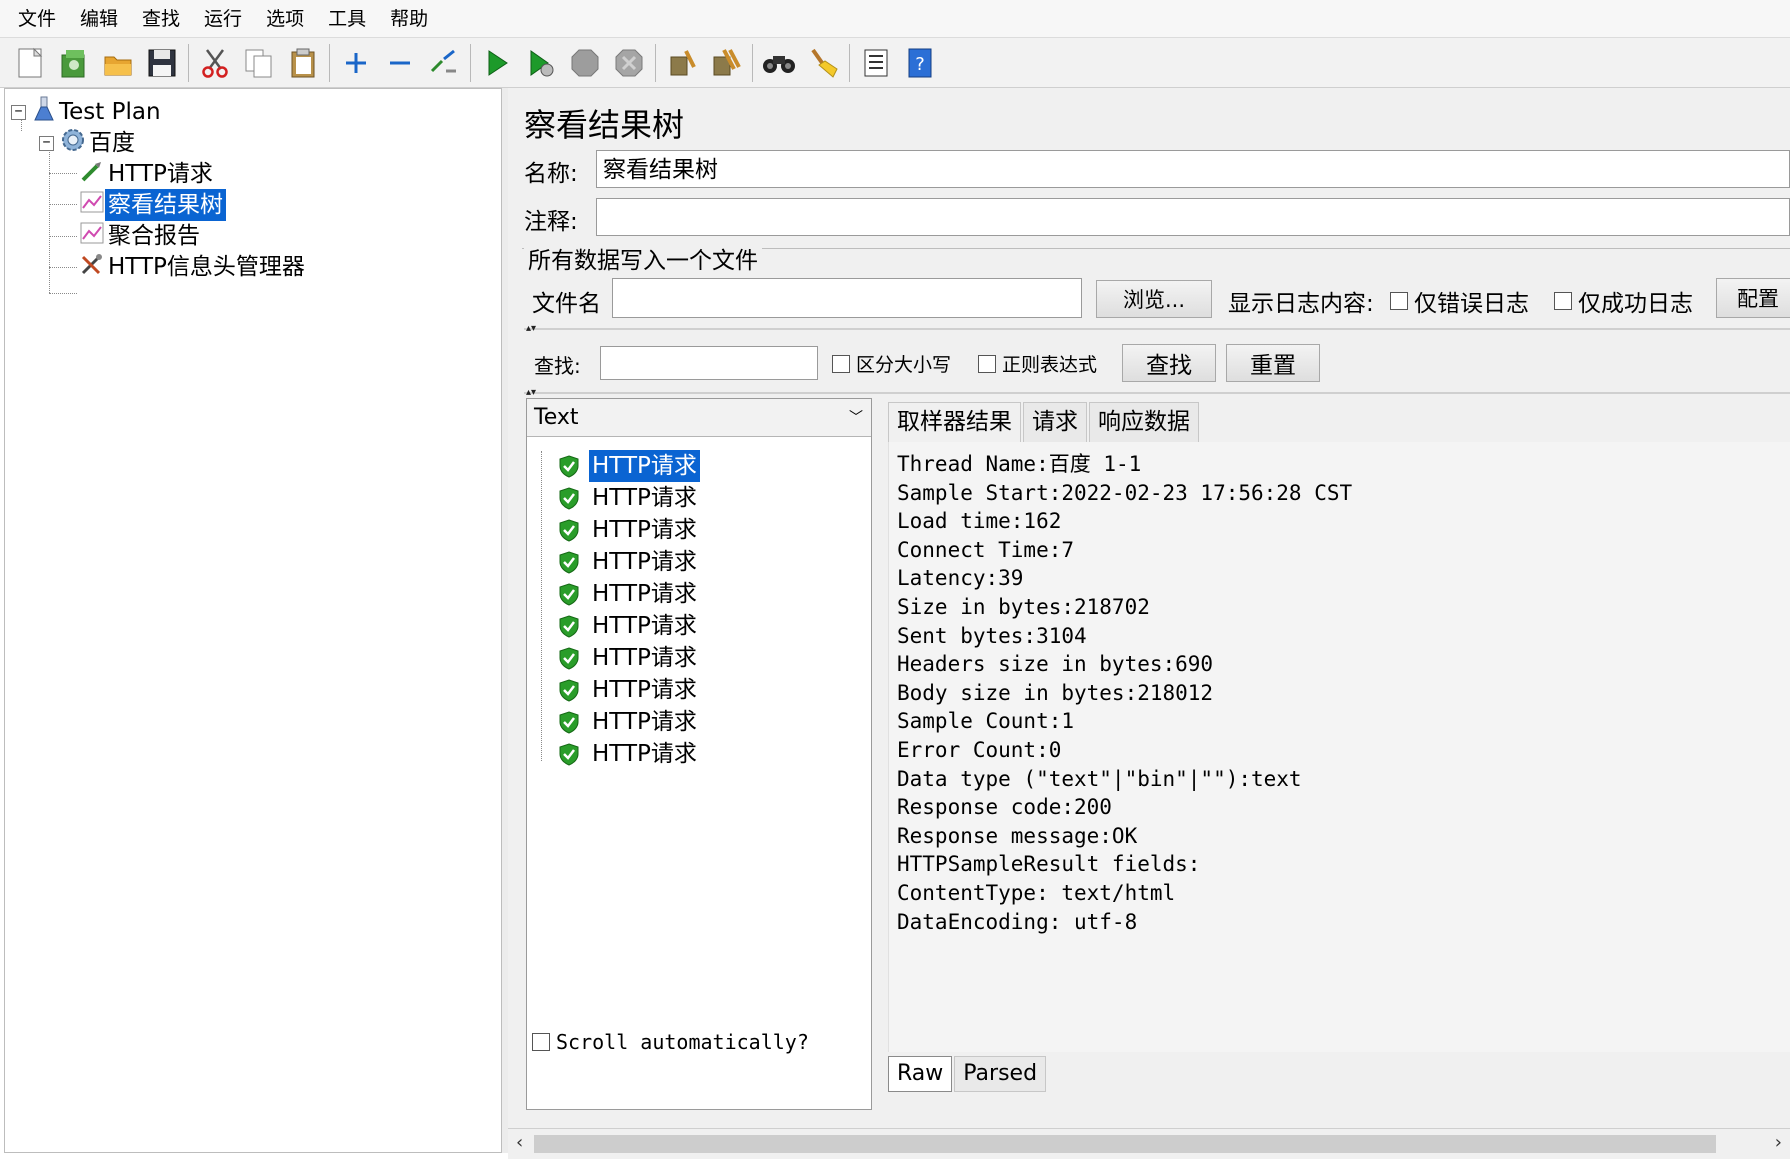 The image size is (1790, 1159). Describe the element at coordinates (699, 418) in the screenshot. I see `renderer-select: Text ﹀` at that location.